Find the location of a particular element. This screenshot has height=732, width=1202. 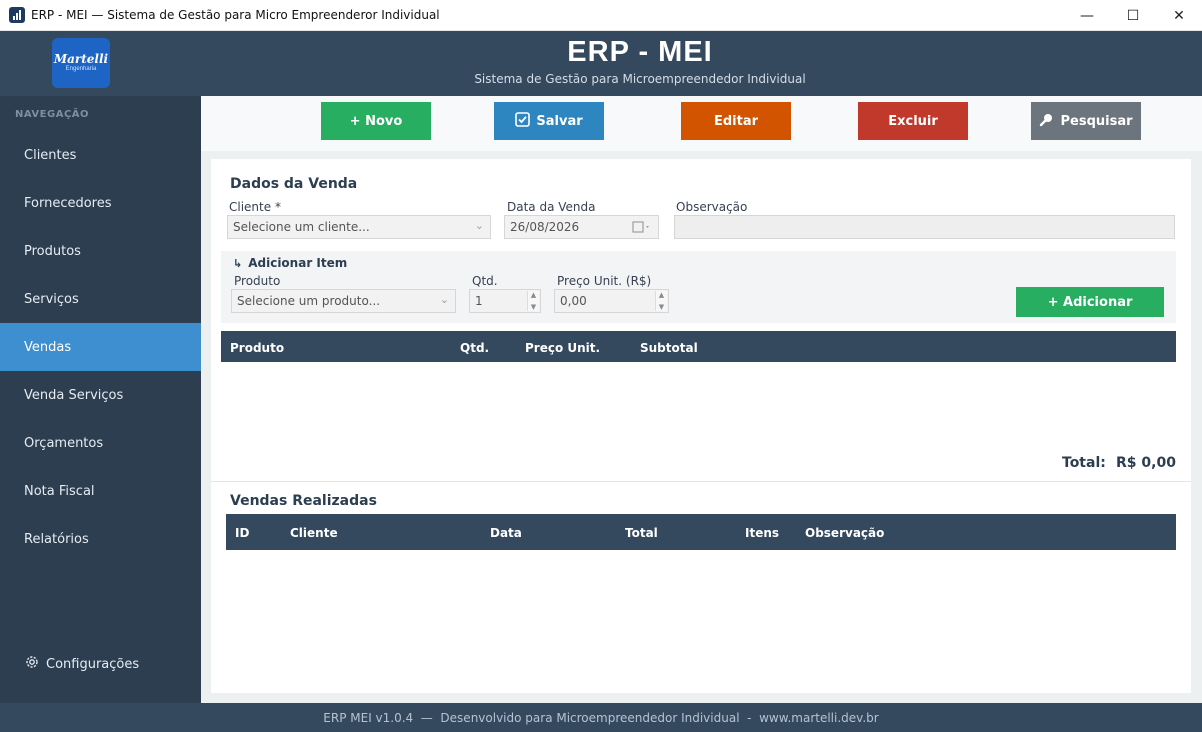

preco-stepper: 0,00 ▲ ▼ is located at coordinates (611, 301).